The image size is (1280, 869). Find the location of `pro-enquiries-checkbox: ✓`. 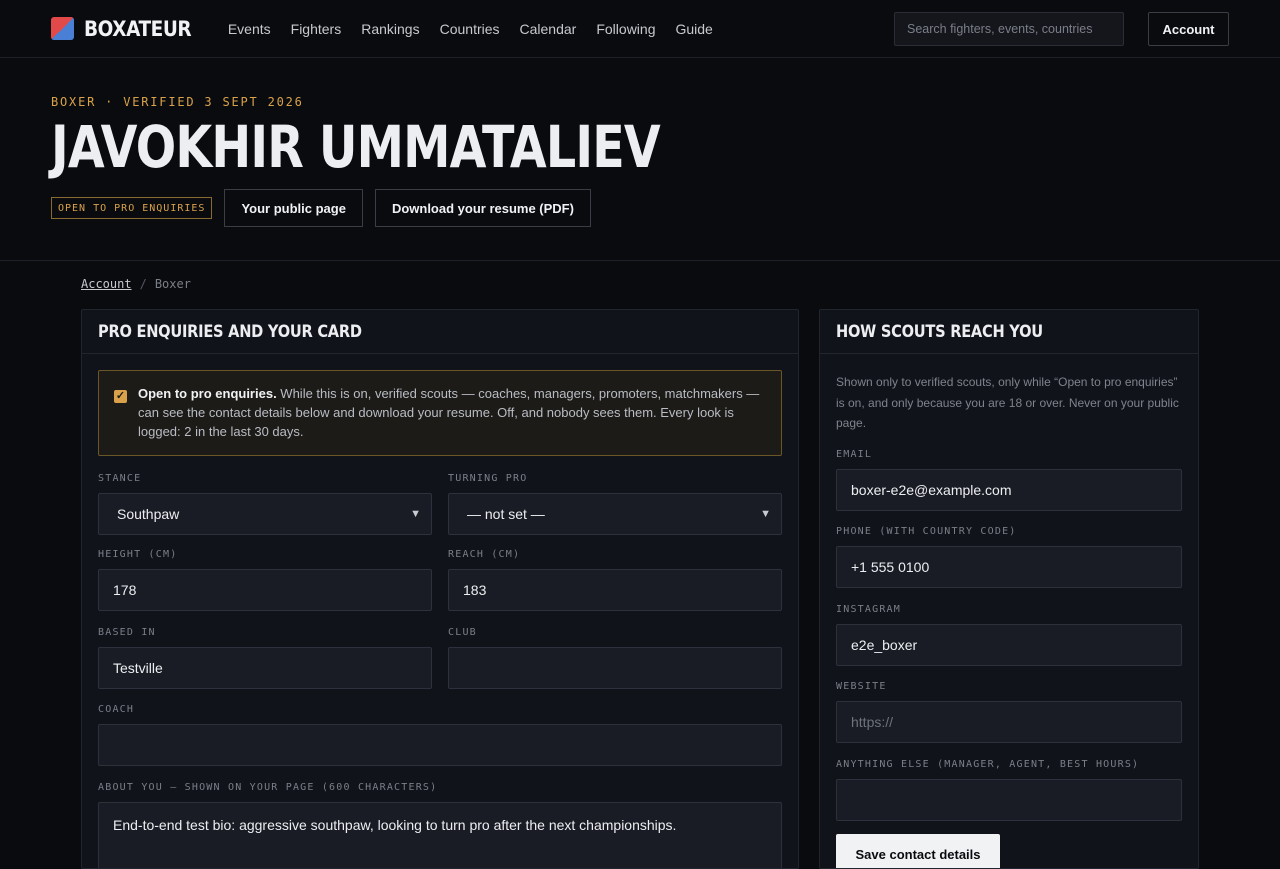

pro-enquiries-checkbox: ✓ is located at coordinates (120, 396).